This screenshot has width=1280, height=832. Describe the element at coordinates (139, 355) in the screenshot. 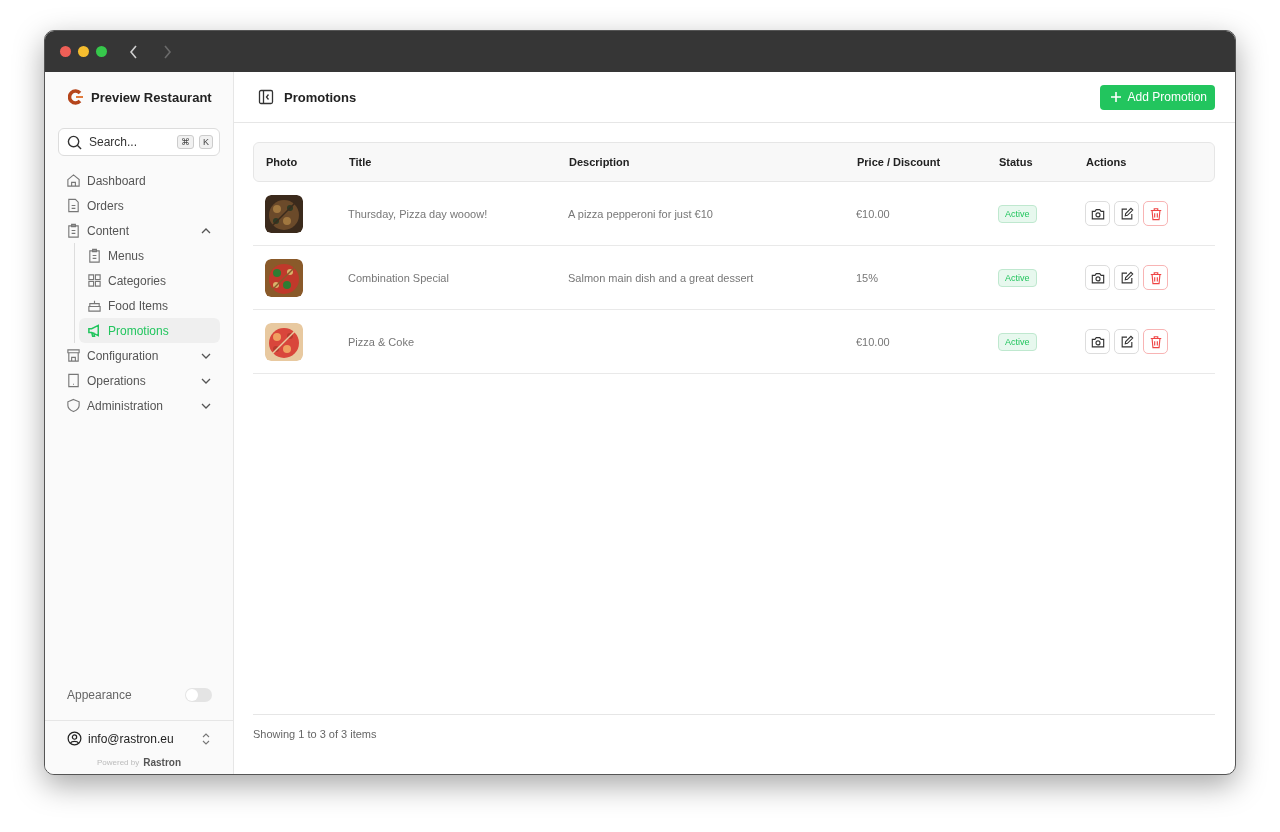

I see `sidebar-item: Configuration` at that location.